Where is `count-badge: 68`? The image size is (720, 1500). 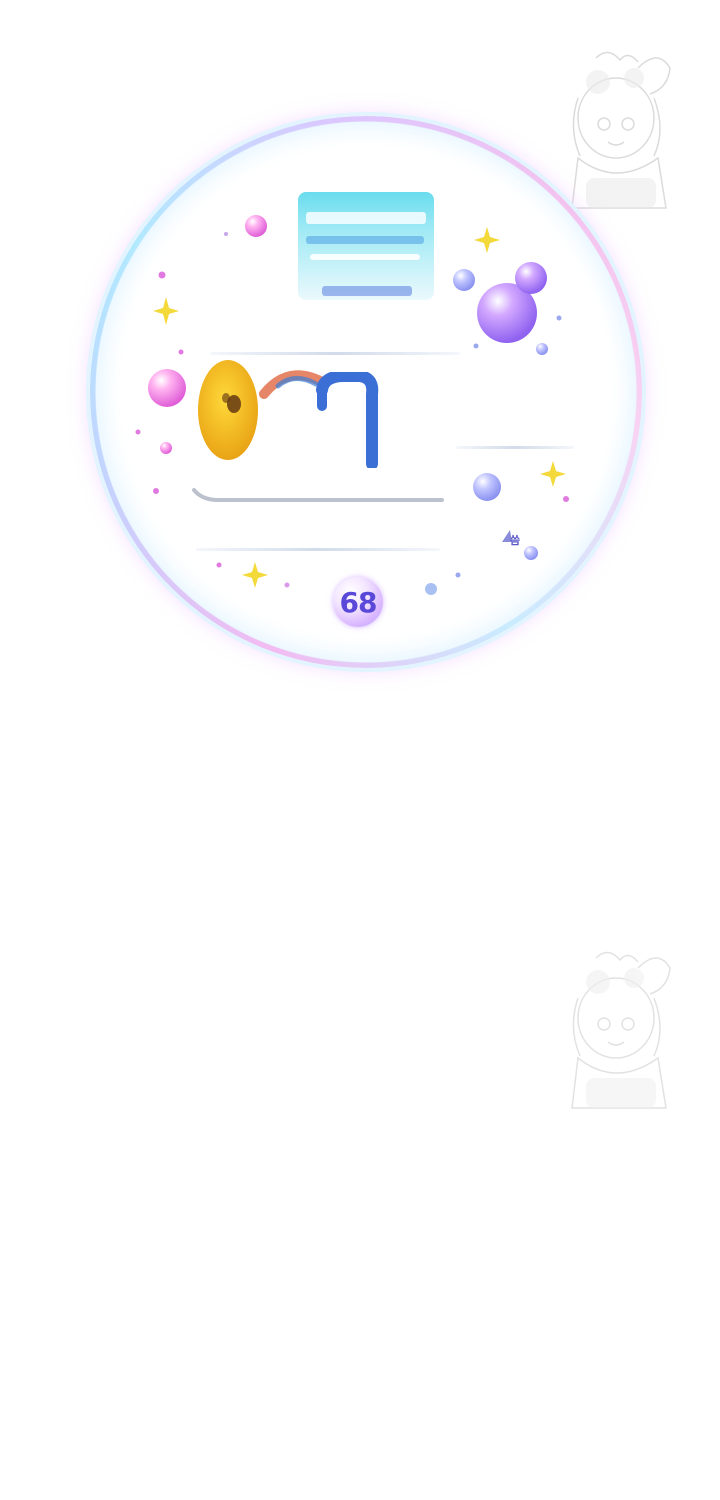 count-badge: 68 is located at coordinates (358, 602).